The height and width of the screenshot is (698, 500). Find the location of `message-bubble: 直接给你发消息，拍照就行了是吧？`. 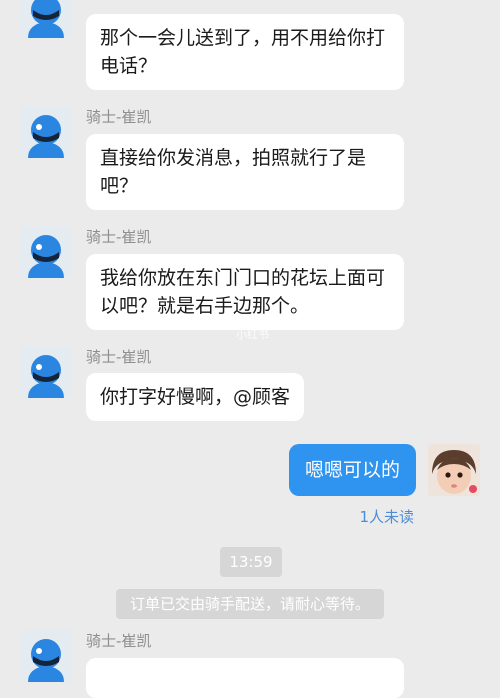

message-bubble: 直接给你发消息，拍照就行了是吧？ is located at coordinates (245, 172).